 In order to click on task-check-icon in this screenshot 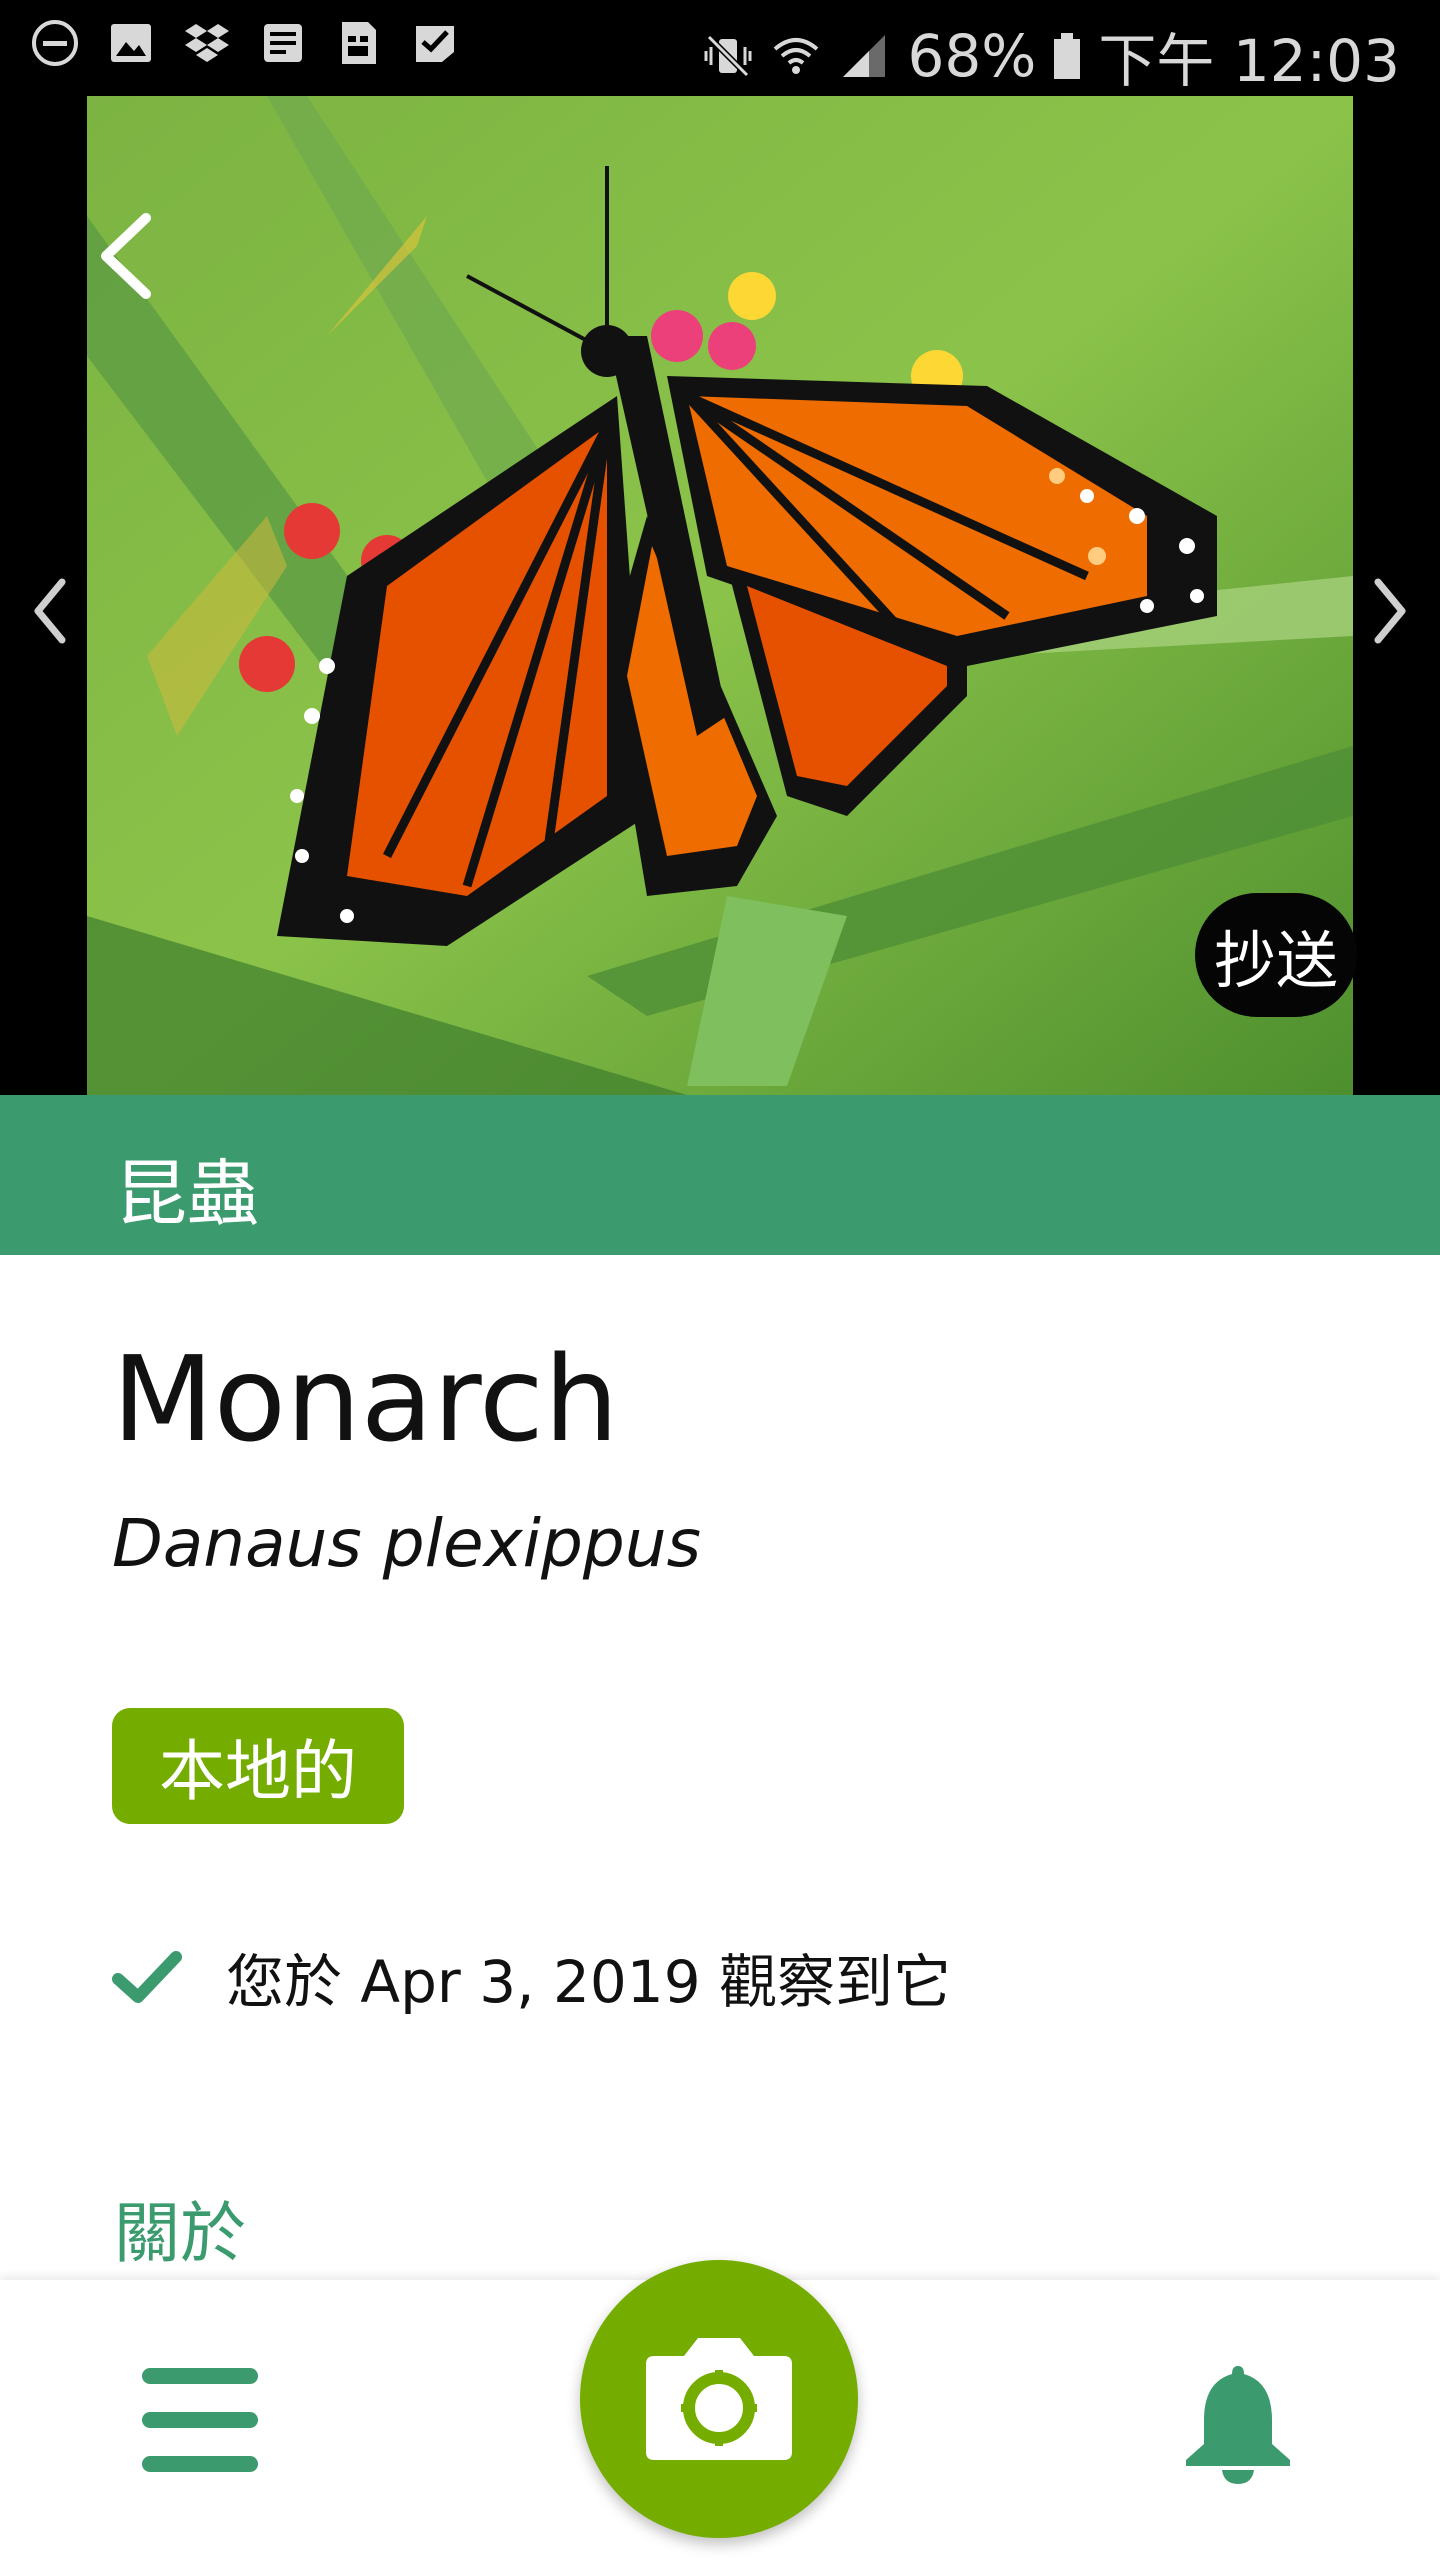, I will do `click(435, 43)`.